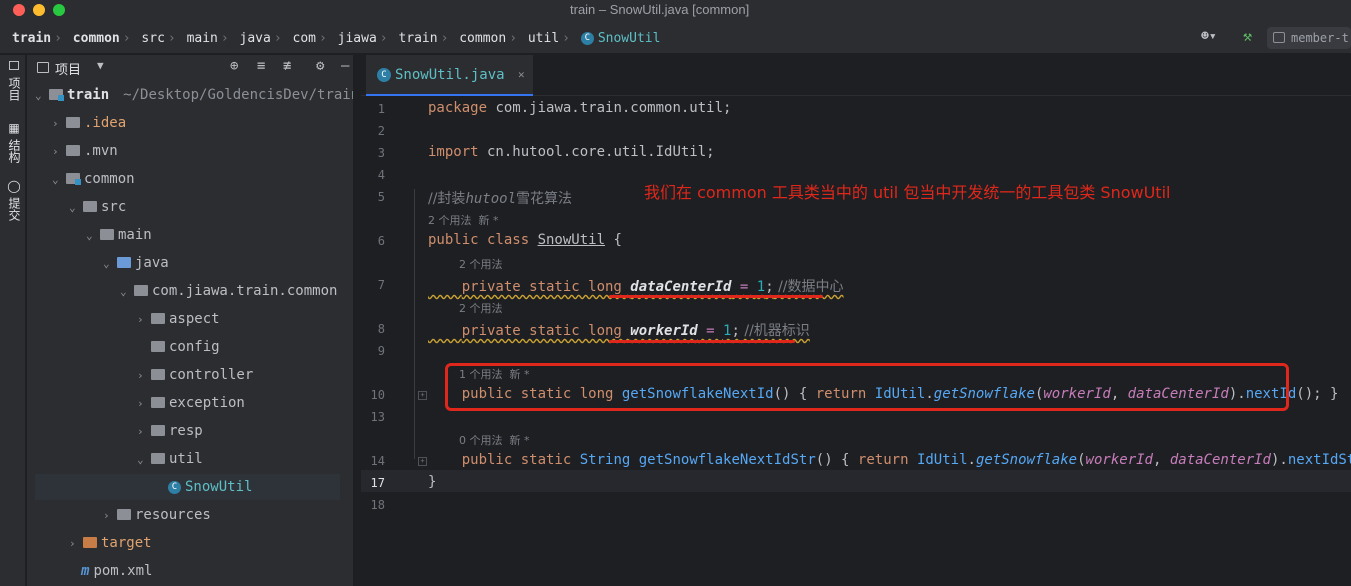  What do you see at coordinates (187, 375) in the screenshot?
I see `tree-item-controller: › controller` at bounding box center [187, 375].